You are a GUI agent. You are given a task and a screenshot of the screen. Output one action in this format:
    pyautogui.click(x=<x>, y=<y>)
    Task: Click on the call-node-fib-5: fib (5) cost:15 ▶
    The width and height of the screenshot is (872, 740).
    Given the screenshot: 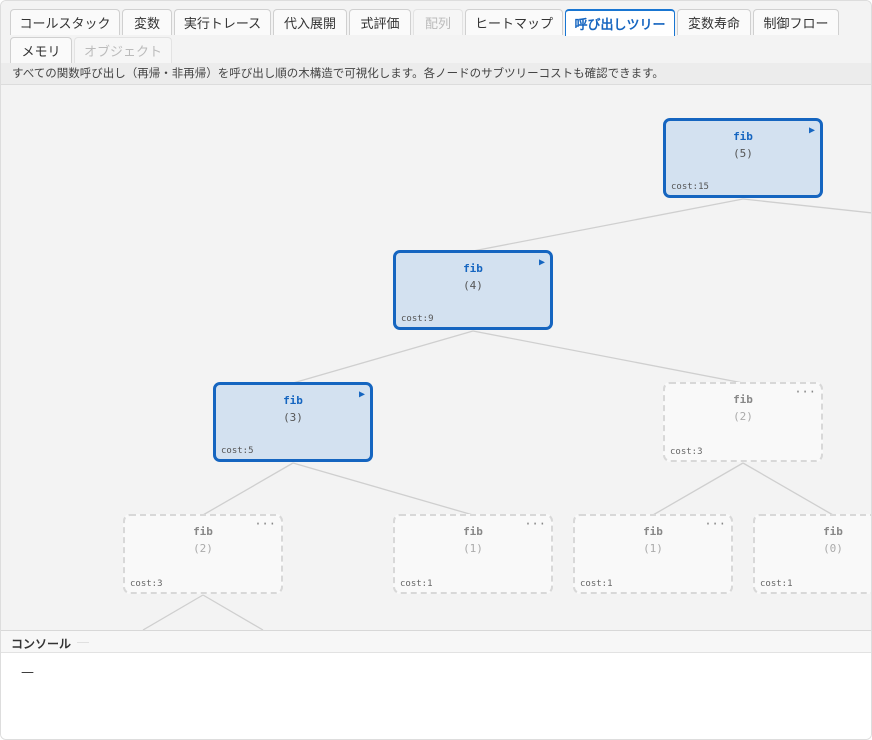 What is the action you would take?
    pyautogui.click(x=743, y=158)
    